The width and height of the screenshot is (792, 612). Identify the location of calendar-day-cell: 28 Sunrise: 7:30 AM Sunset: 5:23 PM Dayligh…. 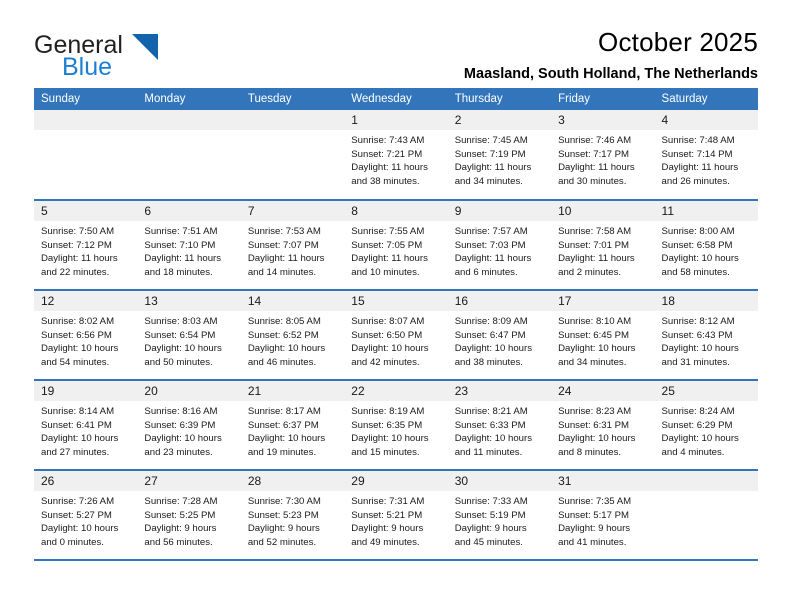
(292, 515).